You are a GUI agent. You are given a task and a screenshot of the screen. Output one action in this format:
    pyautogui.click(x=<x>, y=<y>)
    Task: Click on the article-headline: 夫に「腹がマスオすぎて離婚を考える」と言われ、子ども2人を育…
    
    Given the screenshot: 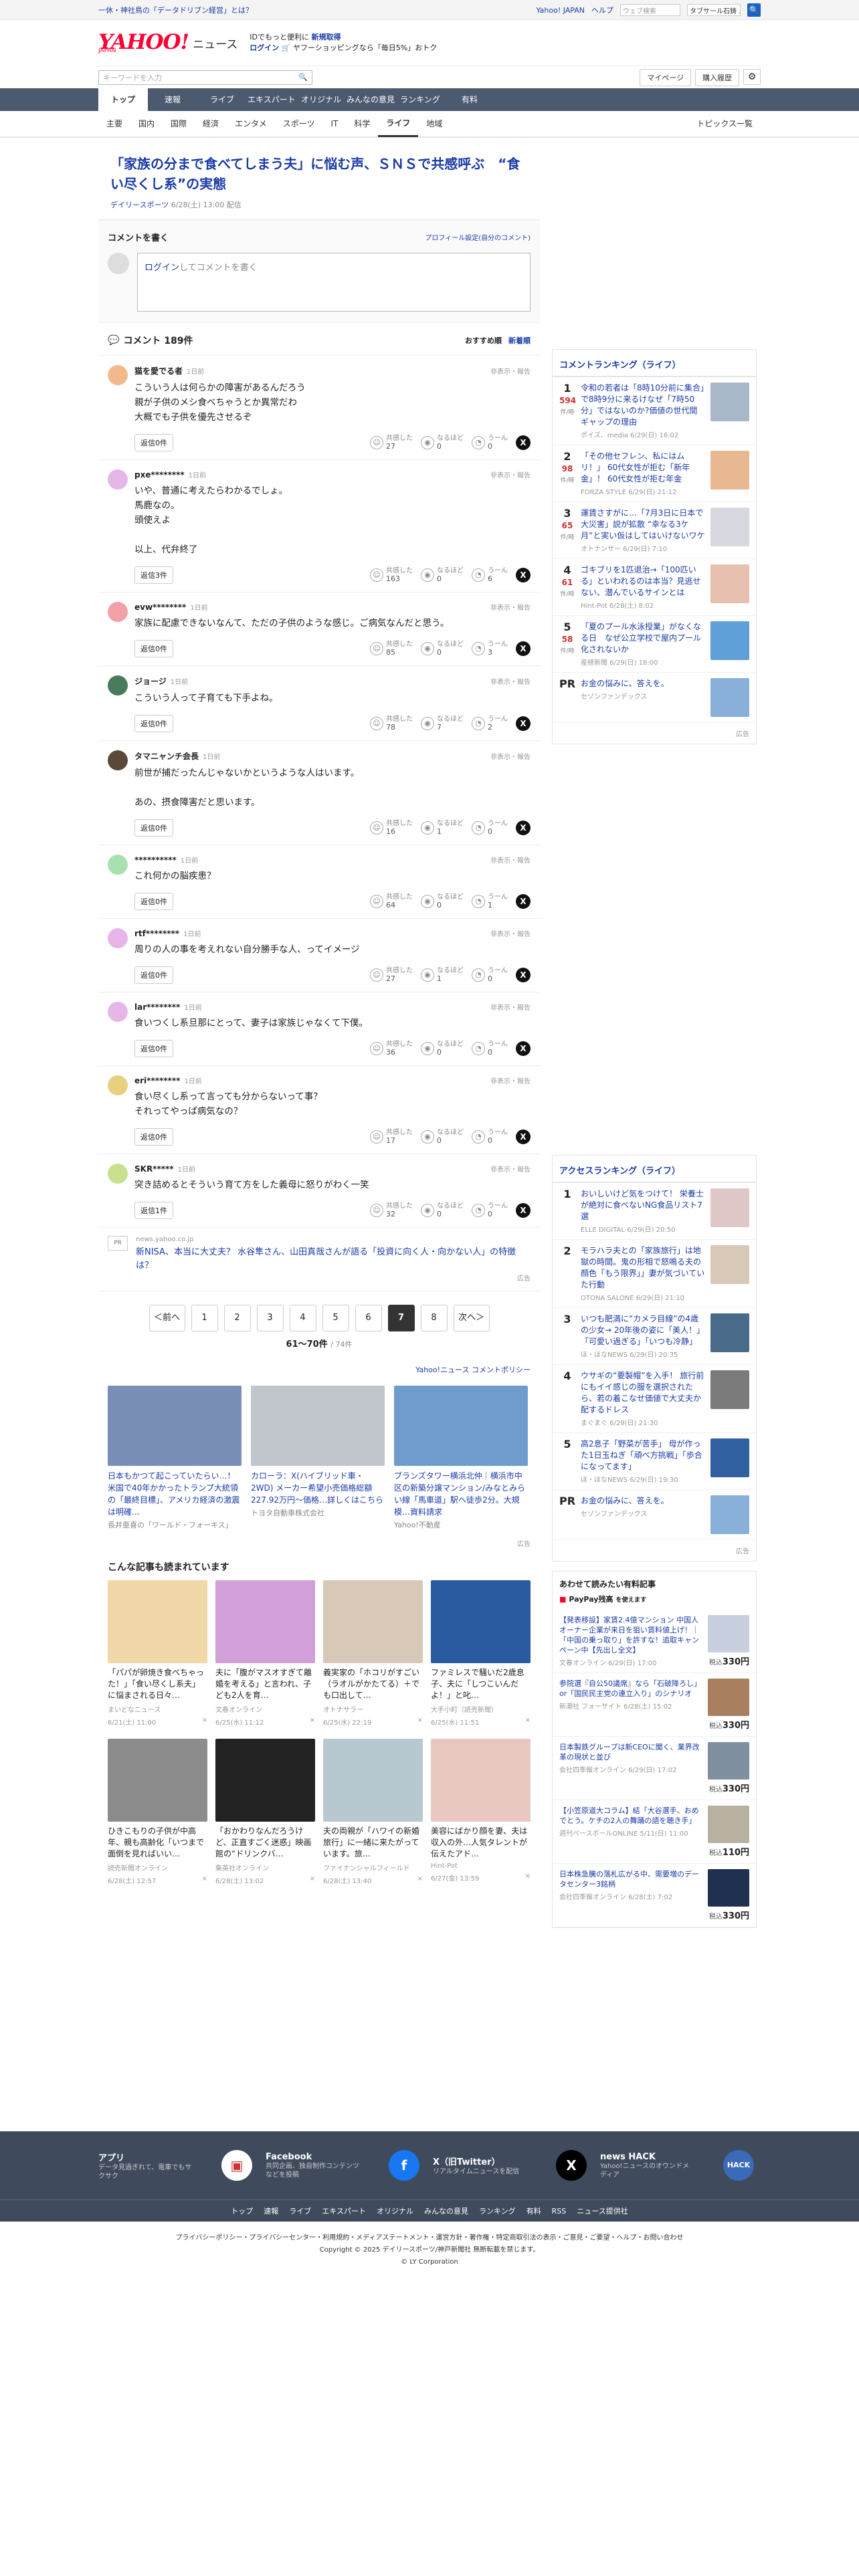 What is the action you would take?
    pyautogui.click(x=265, y=1684)
    